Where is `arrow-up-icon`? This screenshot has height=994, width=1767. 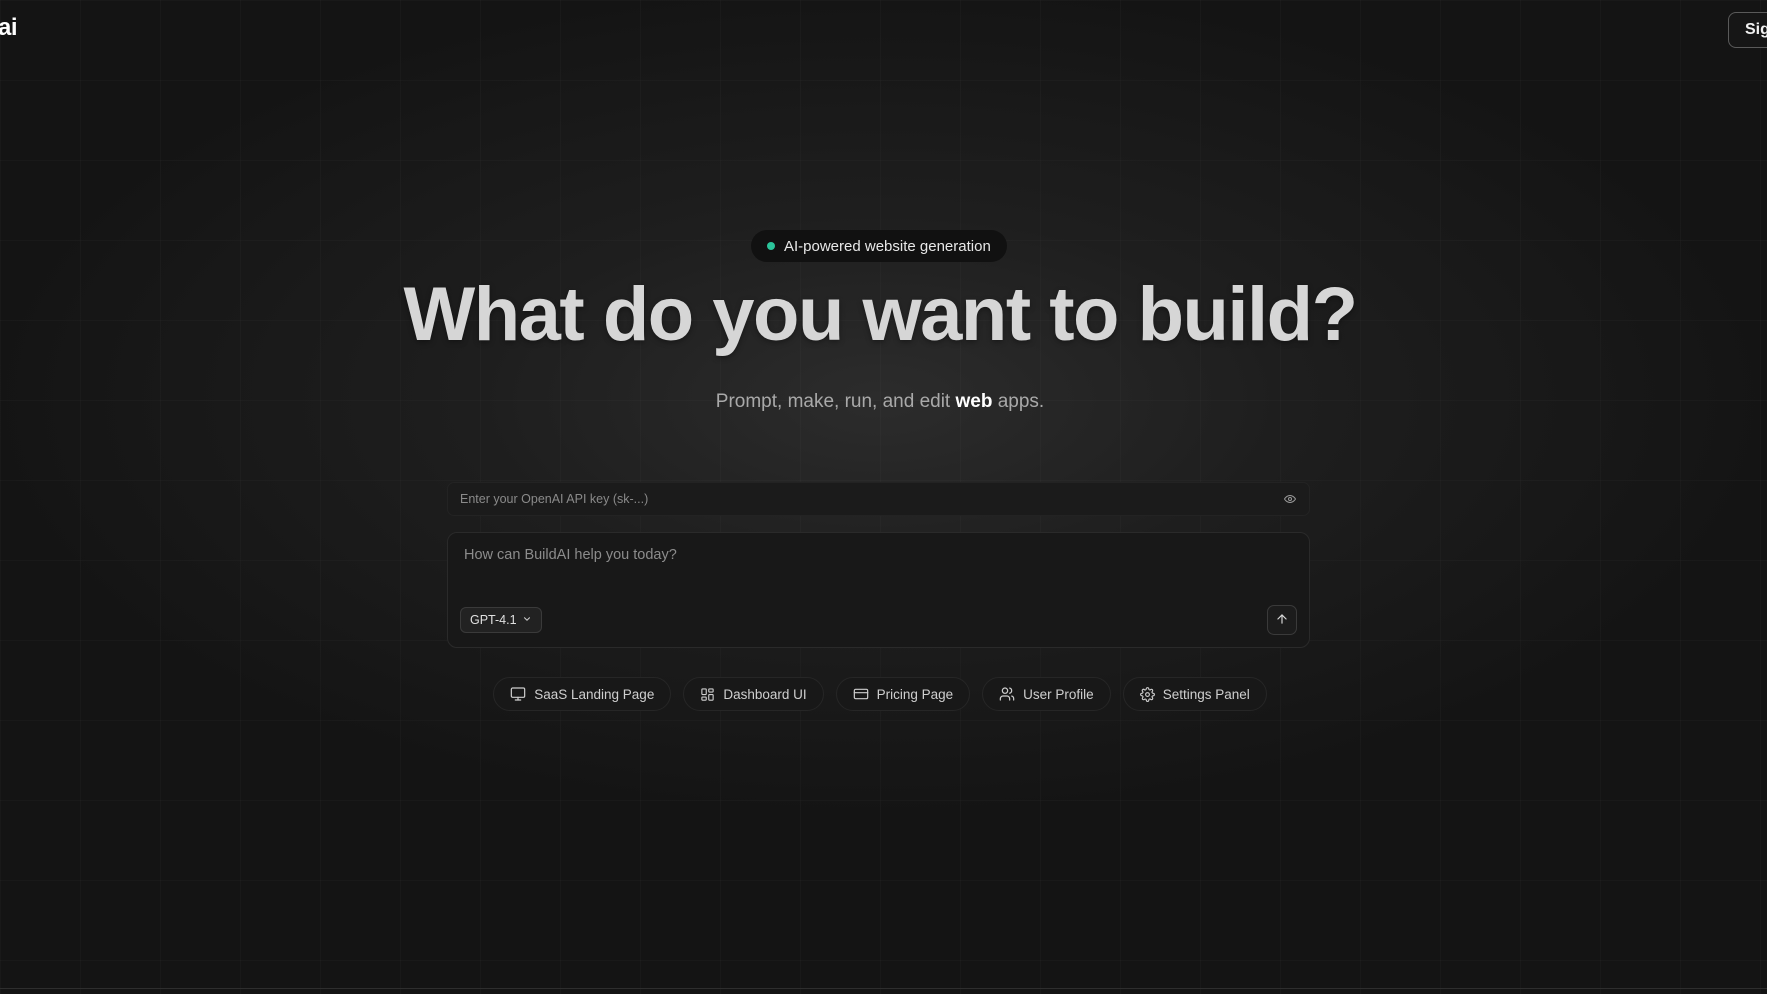
arrow-up-icon is located at coordinates (1282, 620).